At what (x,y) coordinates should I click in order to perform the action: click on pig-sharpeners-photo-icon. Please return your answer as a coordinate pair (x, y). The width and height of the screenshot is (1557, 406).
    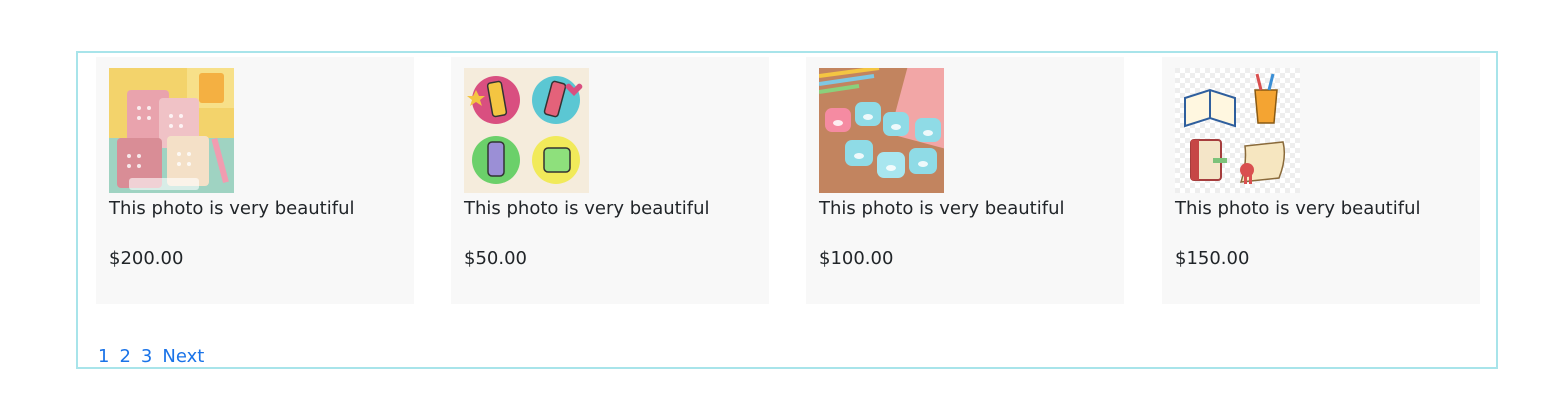
    Looking at the image, I should click on (881, 130).